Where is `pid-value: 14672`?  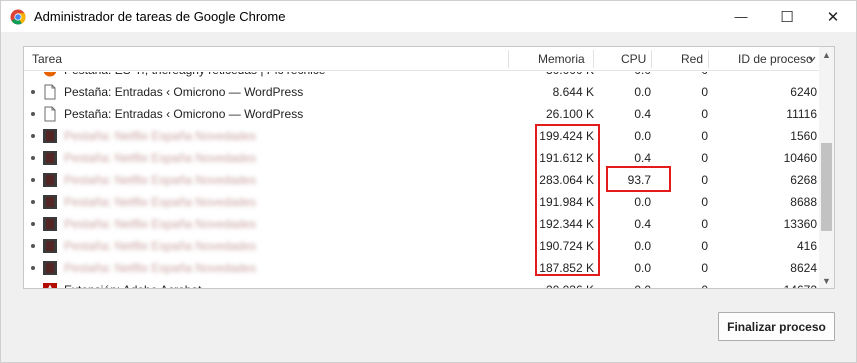
pid-value: 14672 is located at coordinates (770, 285).